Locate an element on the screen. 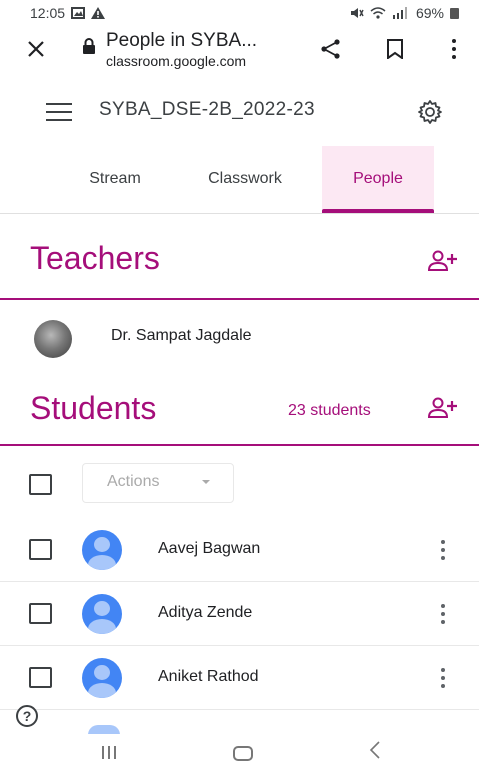 The height and width of the screenshot is (769, 479). close-icon is located at coordinates (36, 49).